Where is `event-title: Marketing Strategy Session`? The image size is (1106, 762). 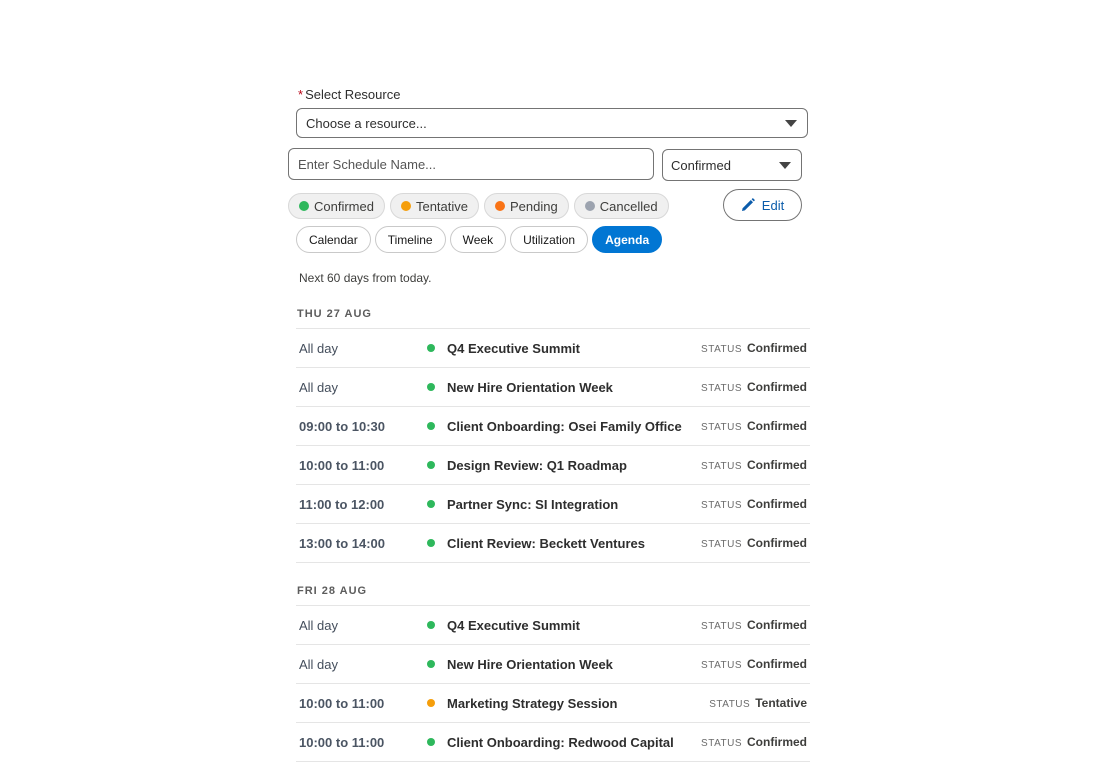 event-title: Marketing Strategy Session is located at coordinates (532, 703).